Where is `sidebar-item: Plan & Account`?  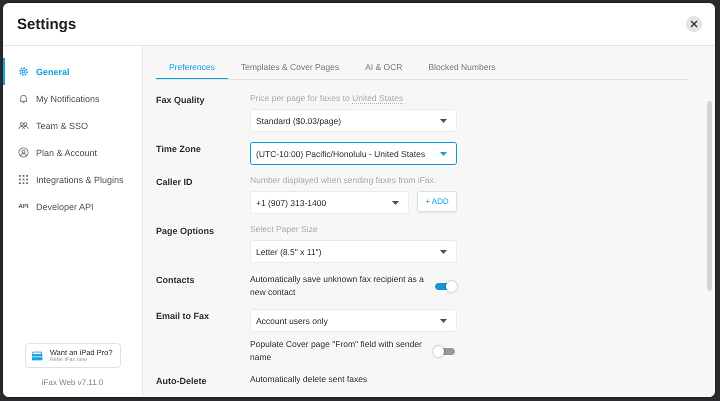 sidebar-item: Plan & Account is located at coordinates (72, 152).